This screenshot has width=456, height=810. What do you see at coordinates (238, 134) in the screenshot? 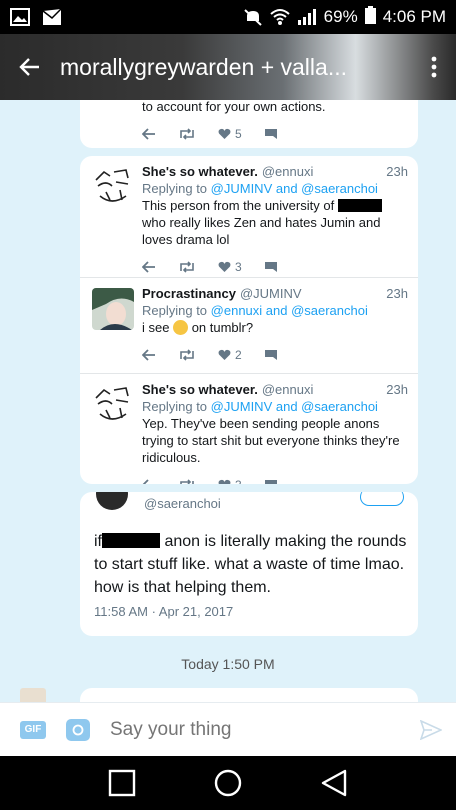
I see `like-count: 5` at bounding box center [238, 134].